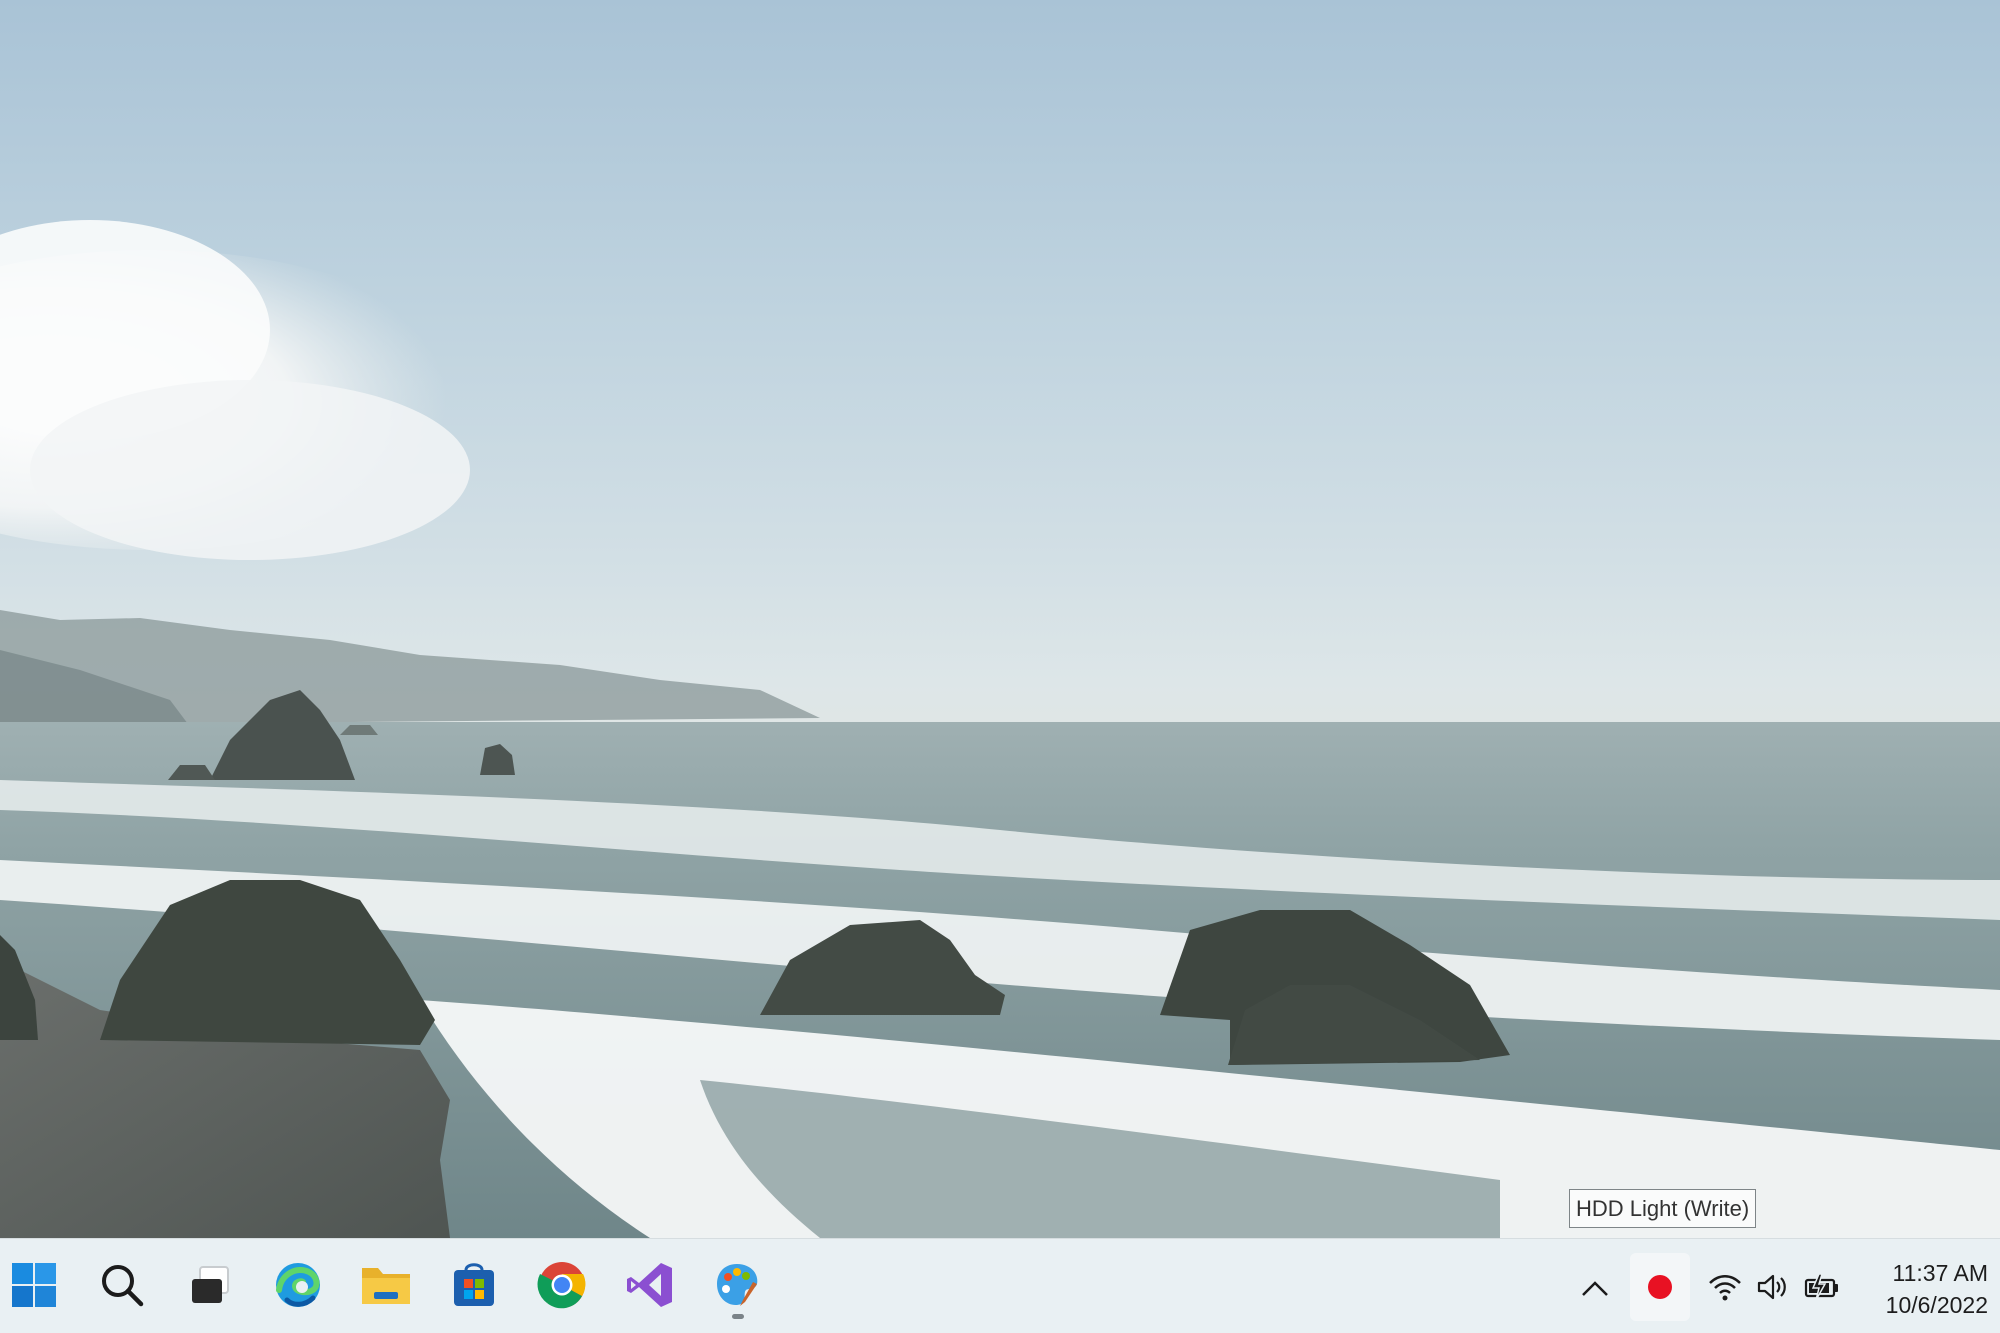 This screenshot has height=1333, width=2000. I want to click on chrome-button, so click(562, 1285).